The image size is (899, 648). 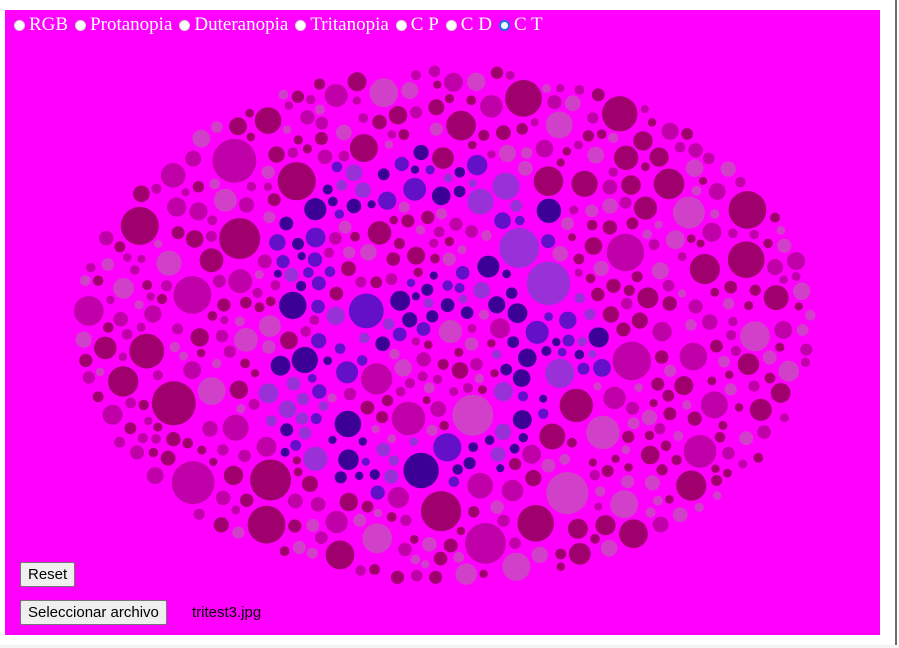 What do you see at coordinates (48, 574) in the screenshot?
I see `reset-button: Reset` at bounding box center [48, 574].